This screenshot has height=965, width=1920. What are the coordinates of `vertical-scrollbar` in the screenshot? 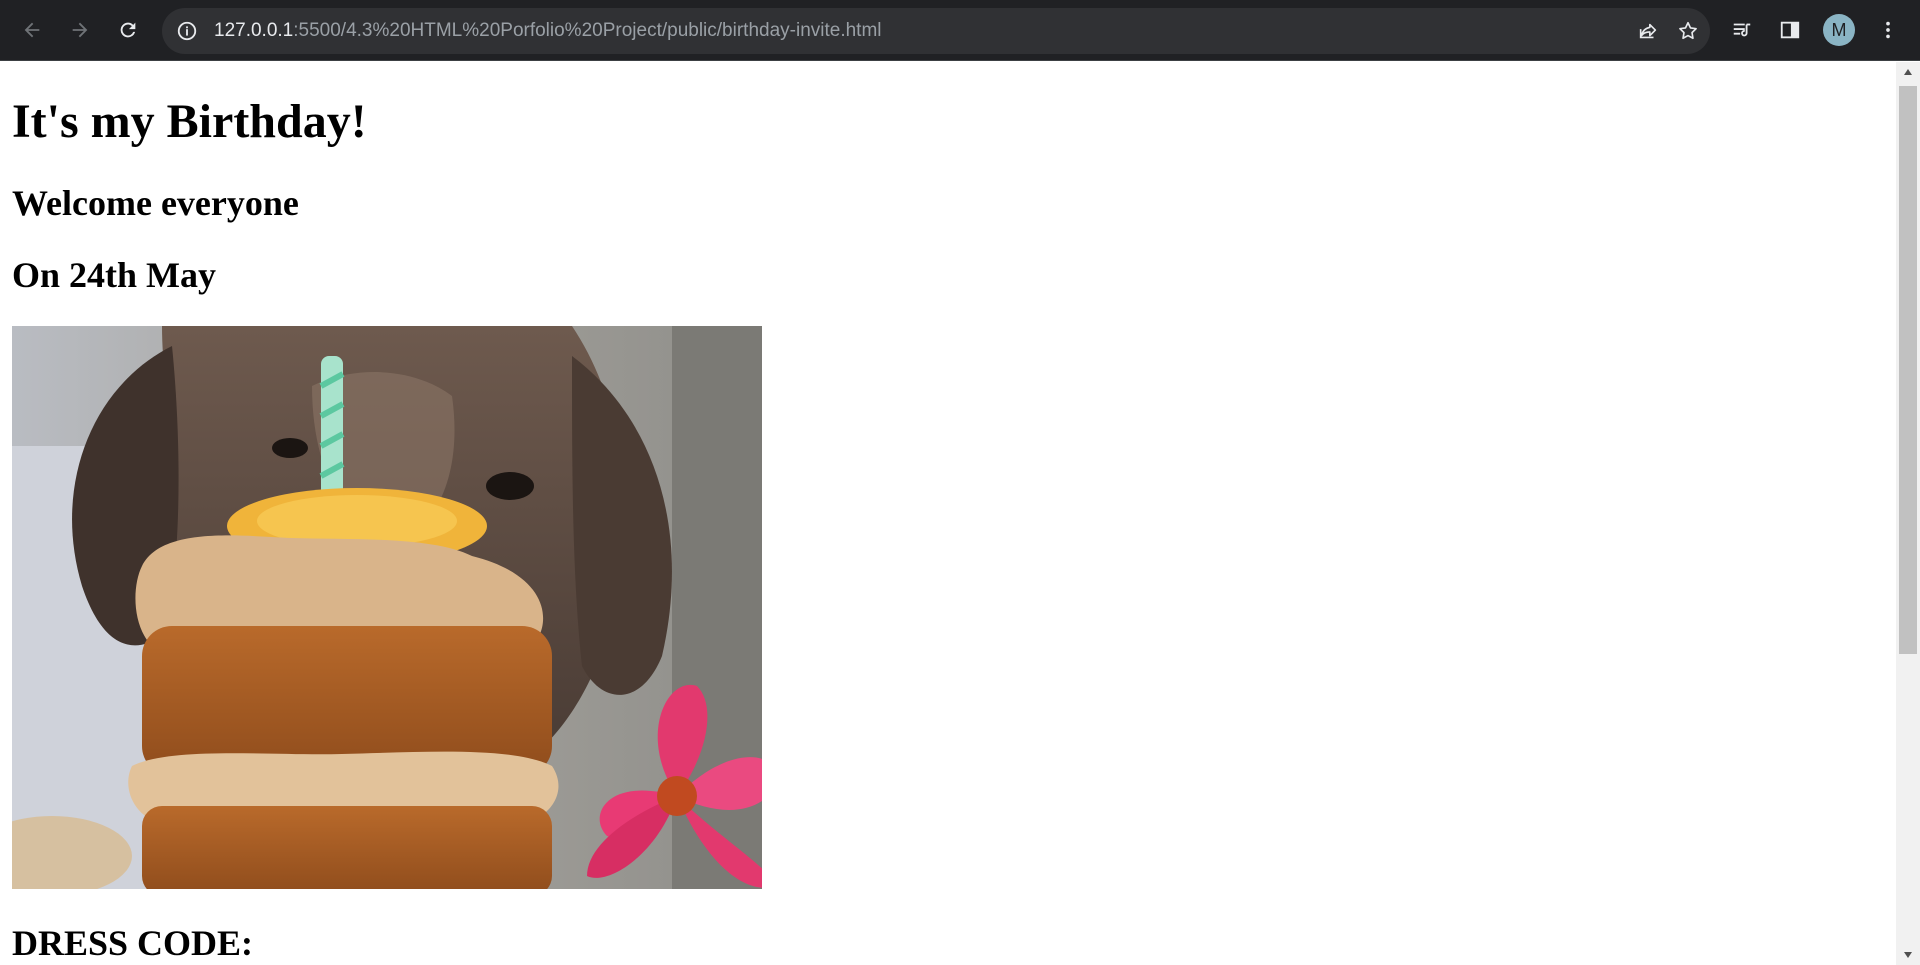 It's located at (1908, 513).